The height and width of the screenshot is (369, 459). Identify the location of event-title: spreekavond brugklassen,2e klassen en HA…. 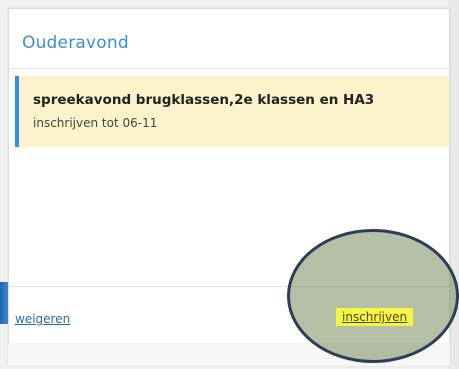
(204, 100).